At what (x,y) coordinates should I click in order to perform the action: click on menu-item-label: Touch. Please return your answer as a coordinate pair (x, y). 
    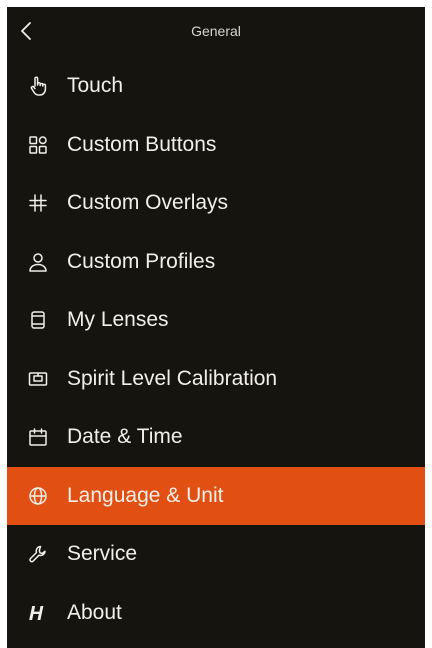
    Looking at the image, I should click on (95, 86).